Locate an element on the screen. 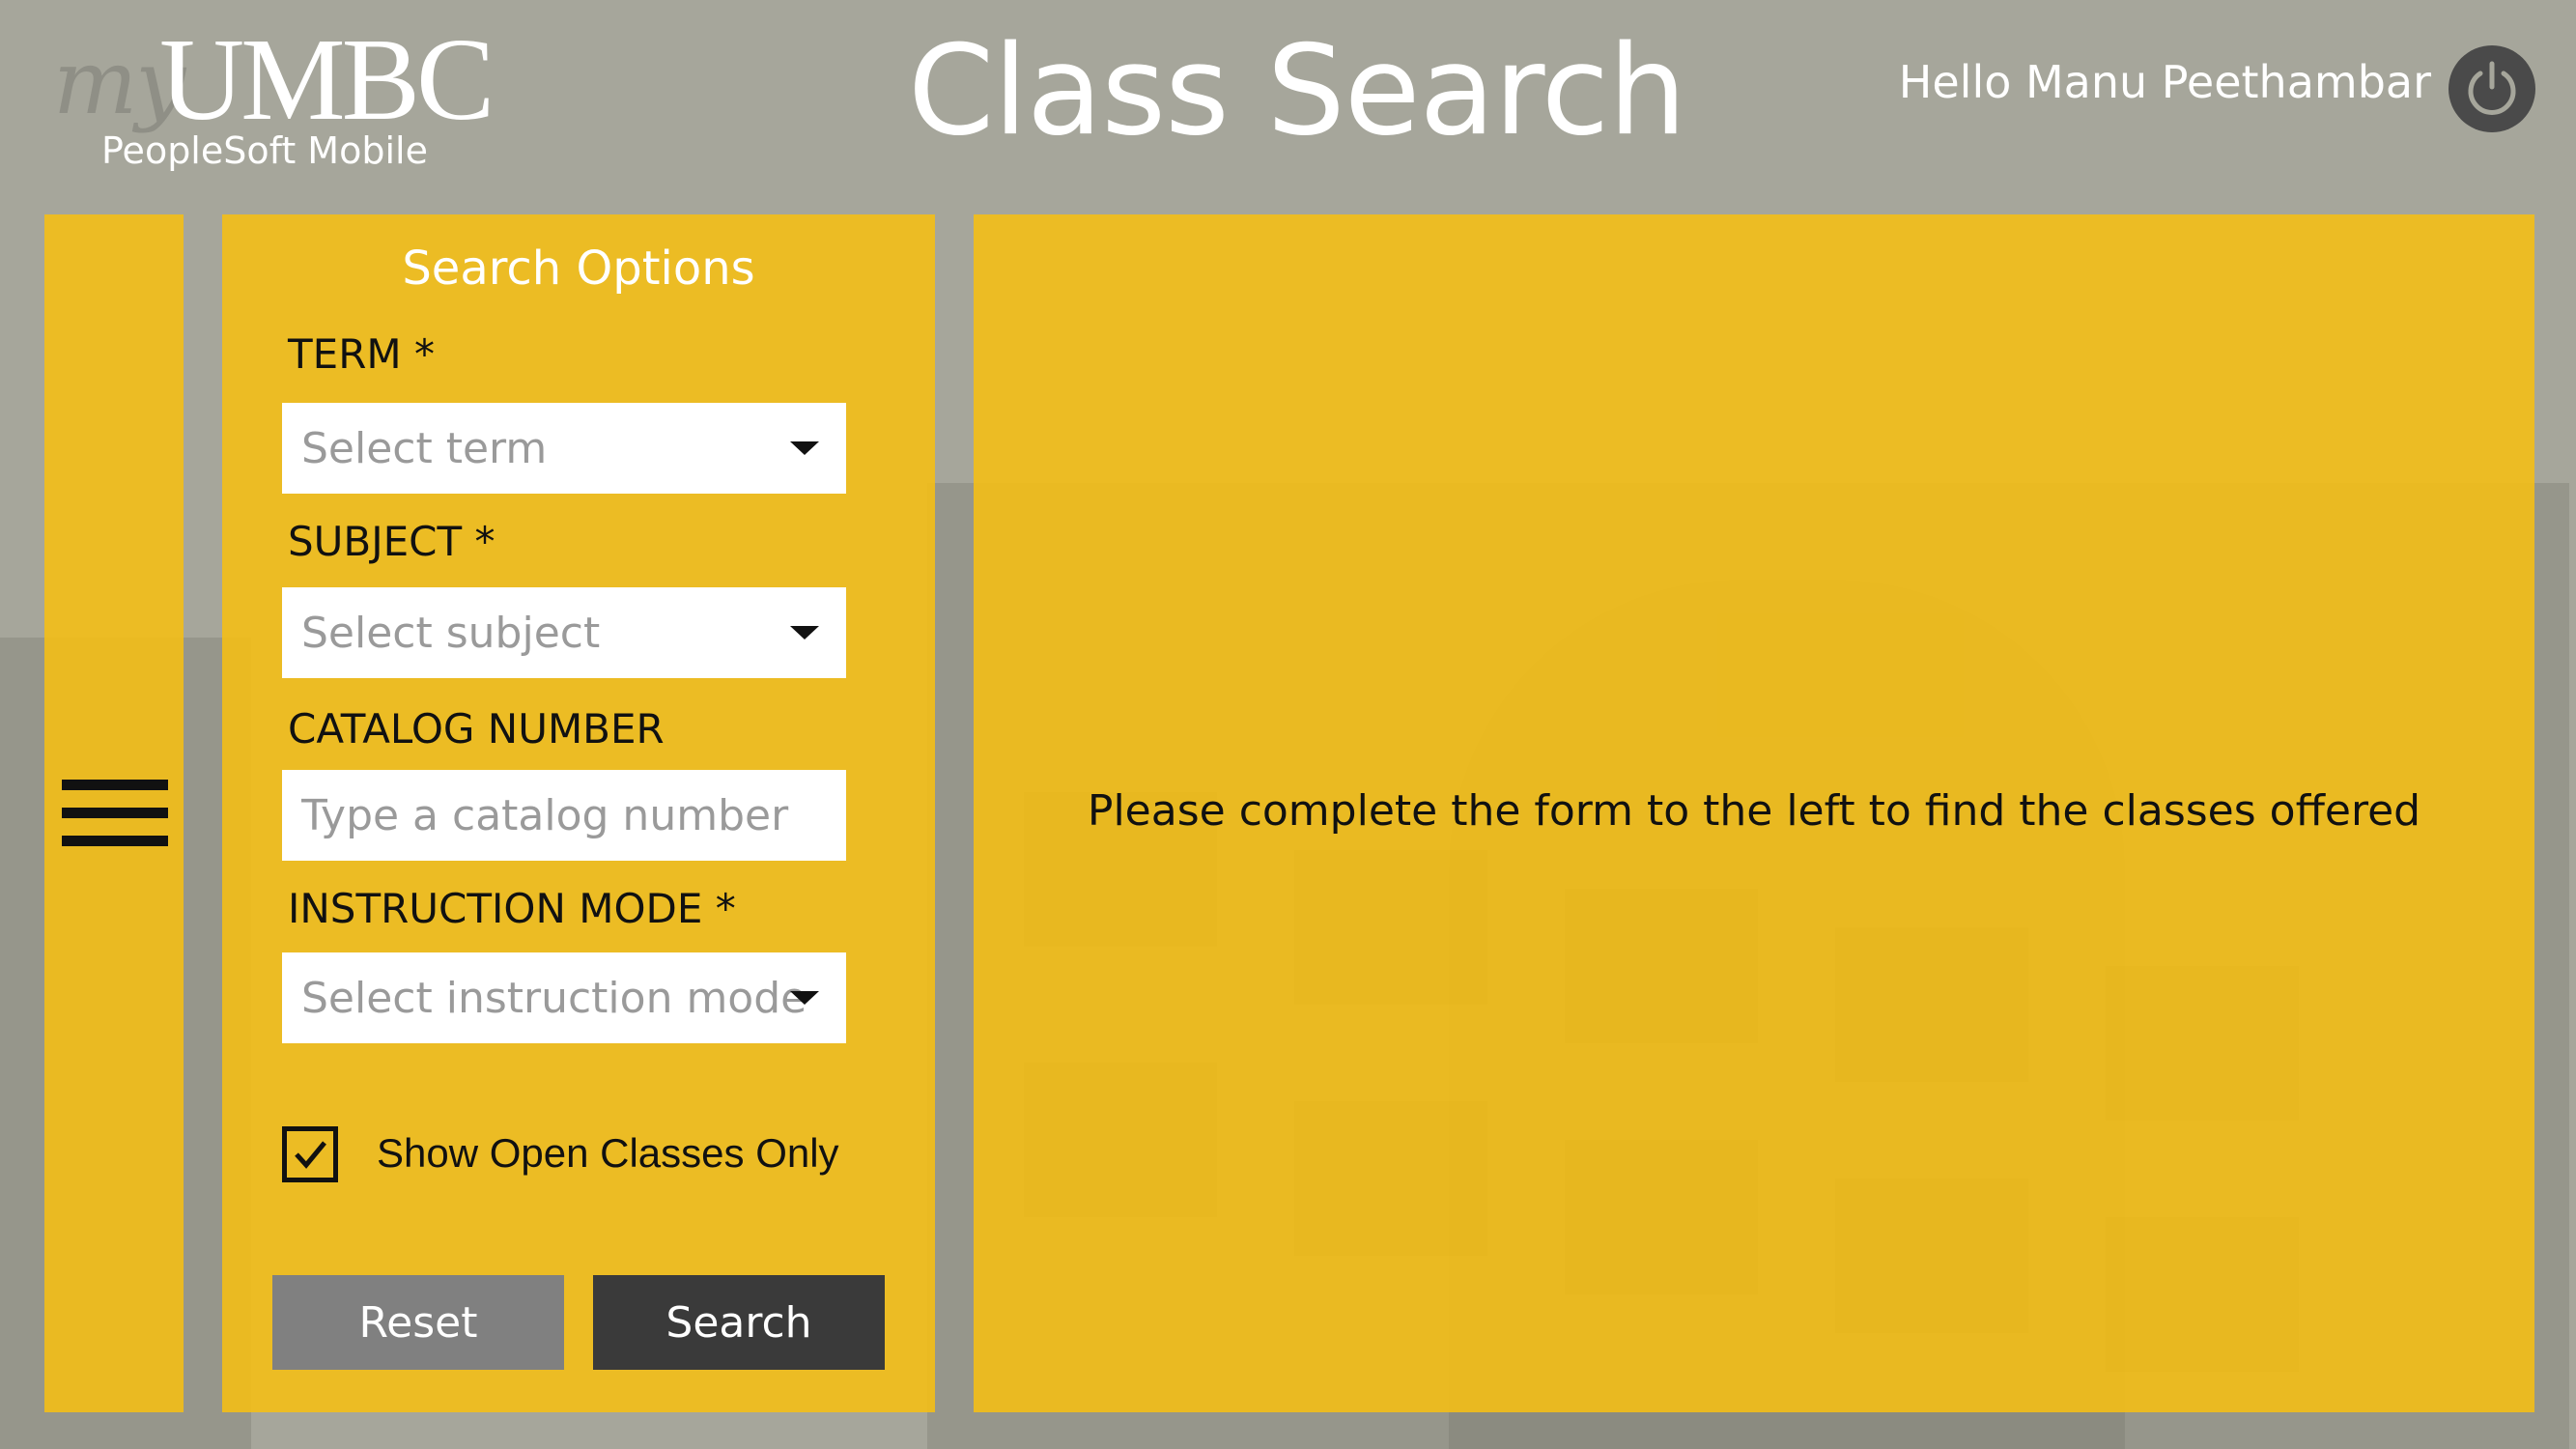 The height and width of the screenshot is (1449, 2576). user-greeting: Hello Manu Peethambar is located at coordinates (2164, 82).